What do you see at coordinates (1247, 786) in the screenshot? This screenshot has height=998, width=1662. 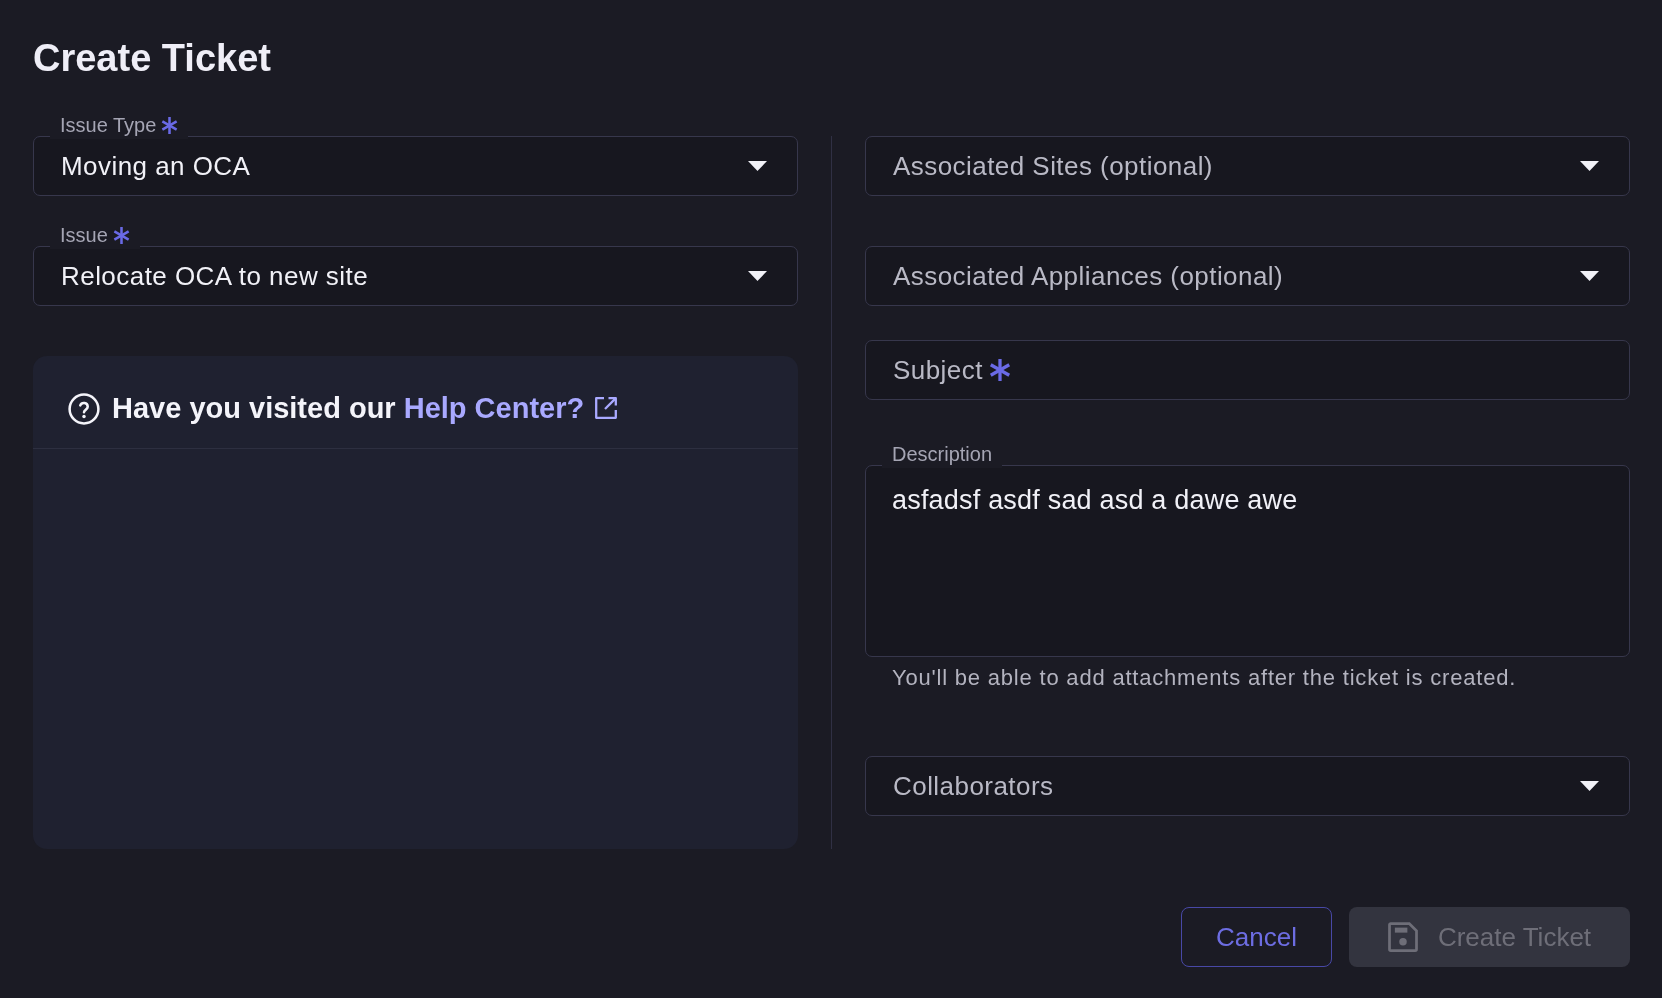 I see `select-field: Collaborators` at bounding box center [1247, 786].